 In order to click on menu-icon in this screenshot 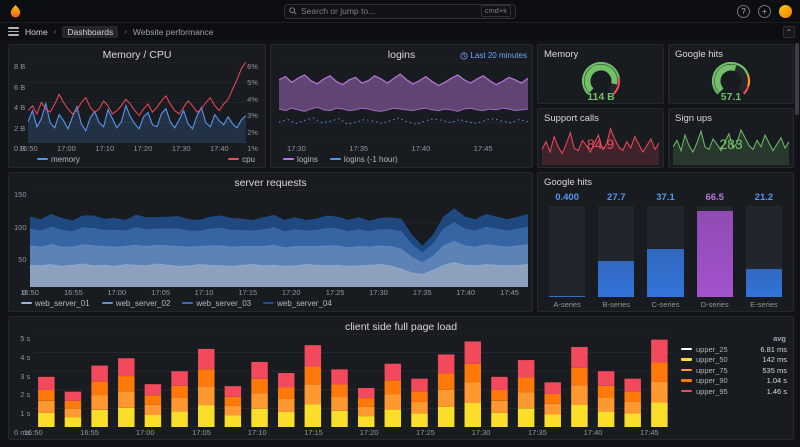, I will do `click(13, 31)`.